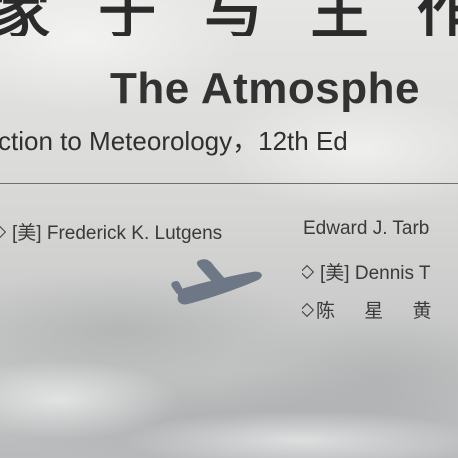 The width and height of the screenshot is (458, 458). Describe the element at coordinates (366, 228) in the screenshot. I see `author-2: Edward J. Tarb` at that location.